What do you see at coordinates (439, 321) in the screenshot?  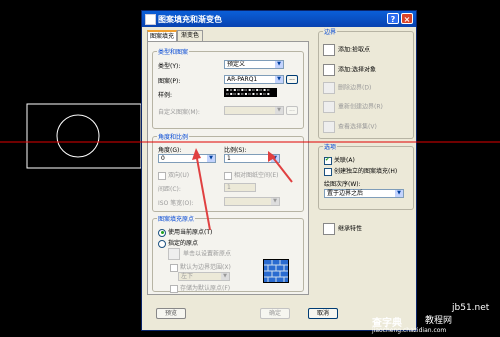 I see `watermark-line2: 教程网` at bounding box center [439, 321].